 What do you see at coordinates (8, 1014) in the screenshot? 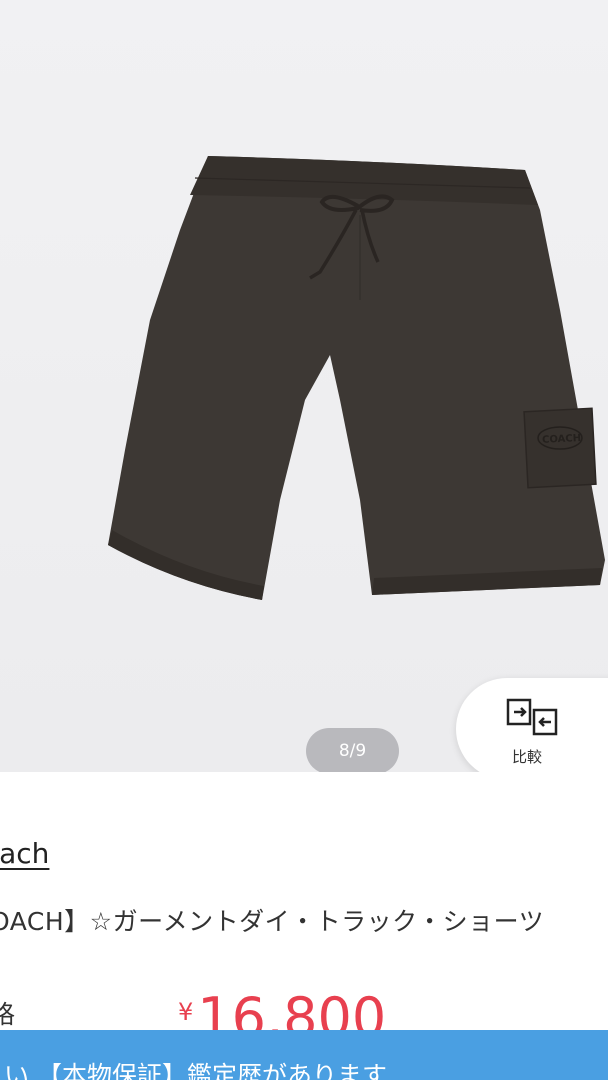
I see `price-label: 格` at bounding box center [8, 1014].